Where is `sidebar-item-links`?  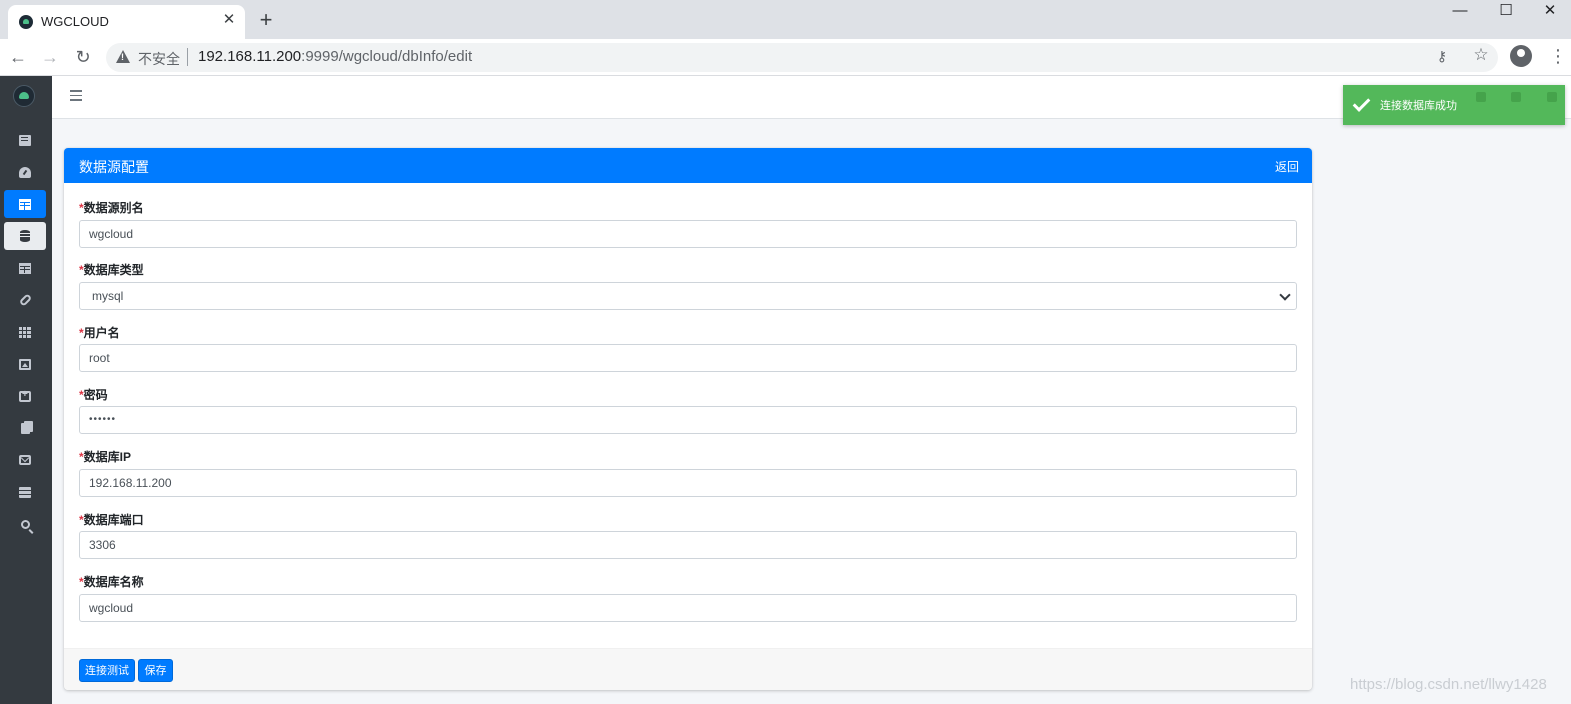
sidebar-item-links is located at coordinates (25, 300).